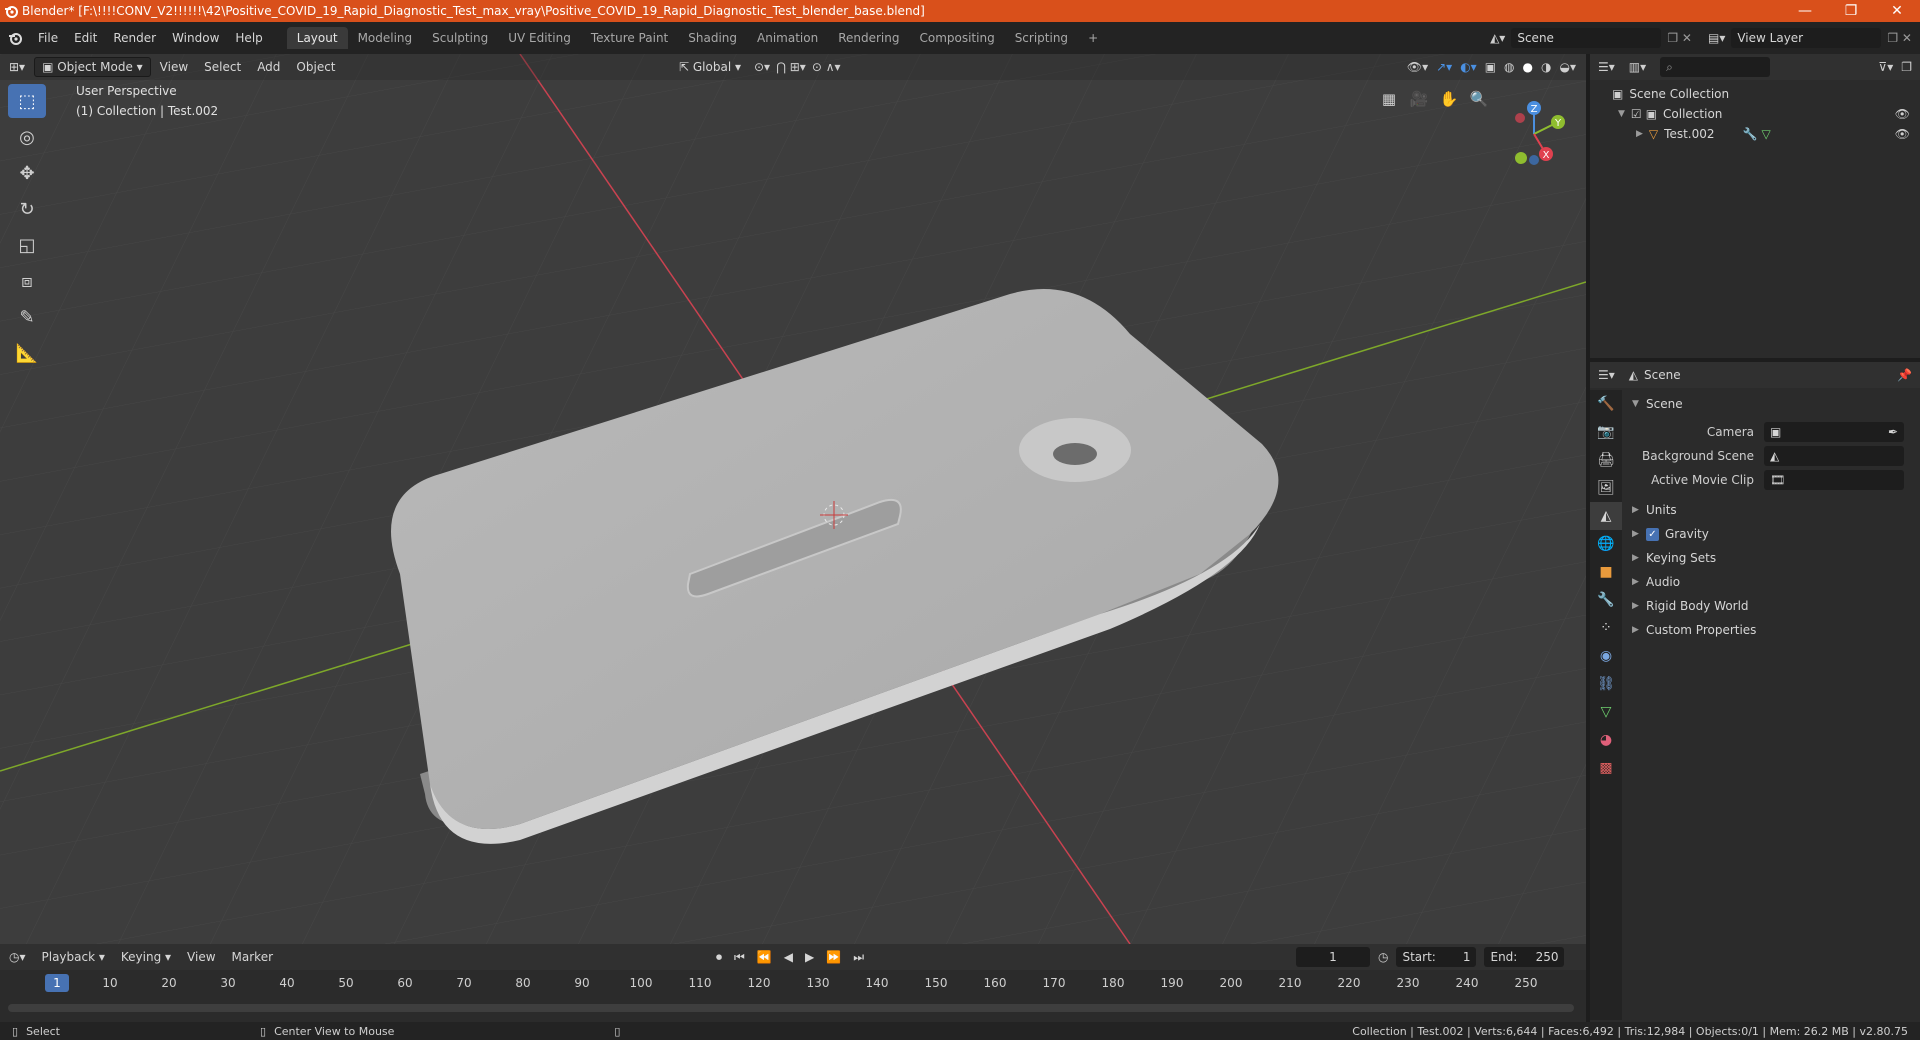  I want to click on wireframe-shading-icon: ◍, so click(1509, 67).